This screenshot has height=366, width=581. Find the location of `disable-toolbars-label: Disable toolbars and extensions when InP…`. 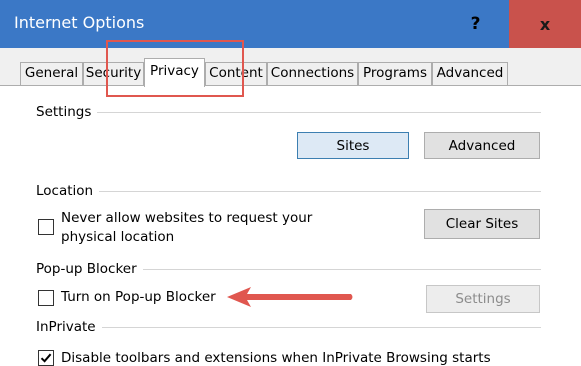

disable-toolbars-label: Disable toolbars and extensions when InP… is located at coordinates (276, 358).